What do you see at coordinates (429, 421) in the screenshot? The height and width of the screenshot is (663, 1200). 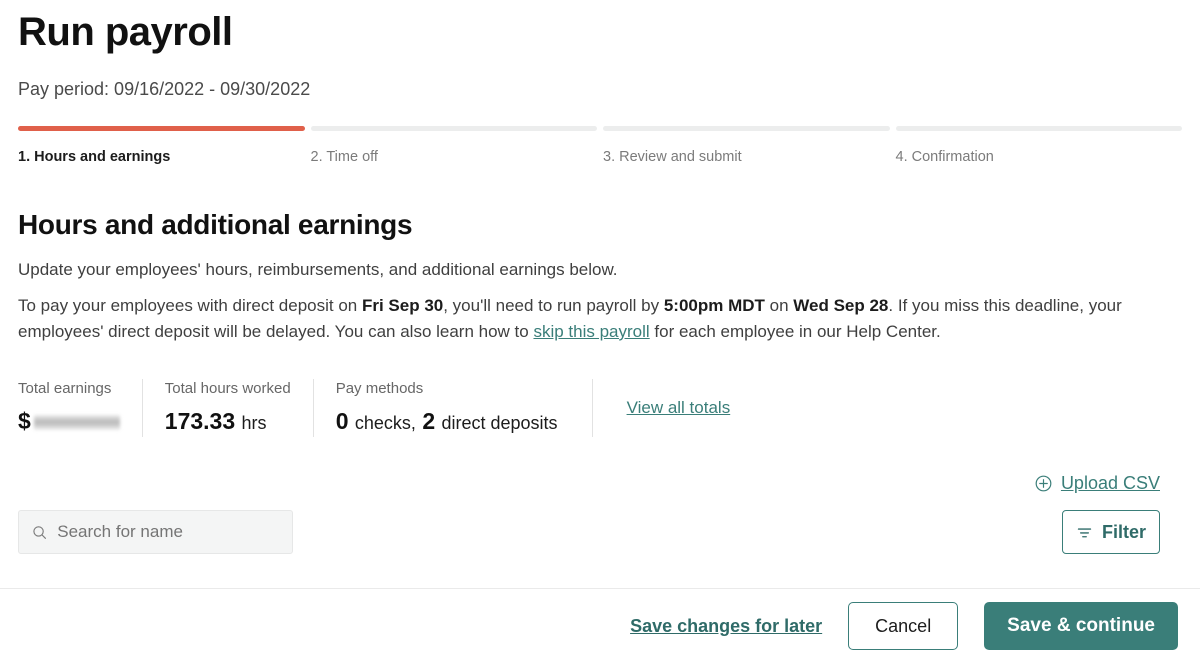 I see `deposits-count: 2` at bounding box center [429, 421].